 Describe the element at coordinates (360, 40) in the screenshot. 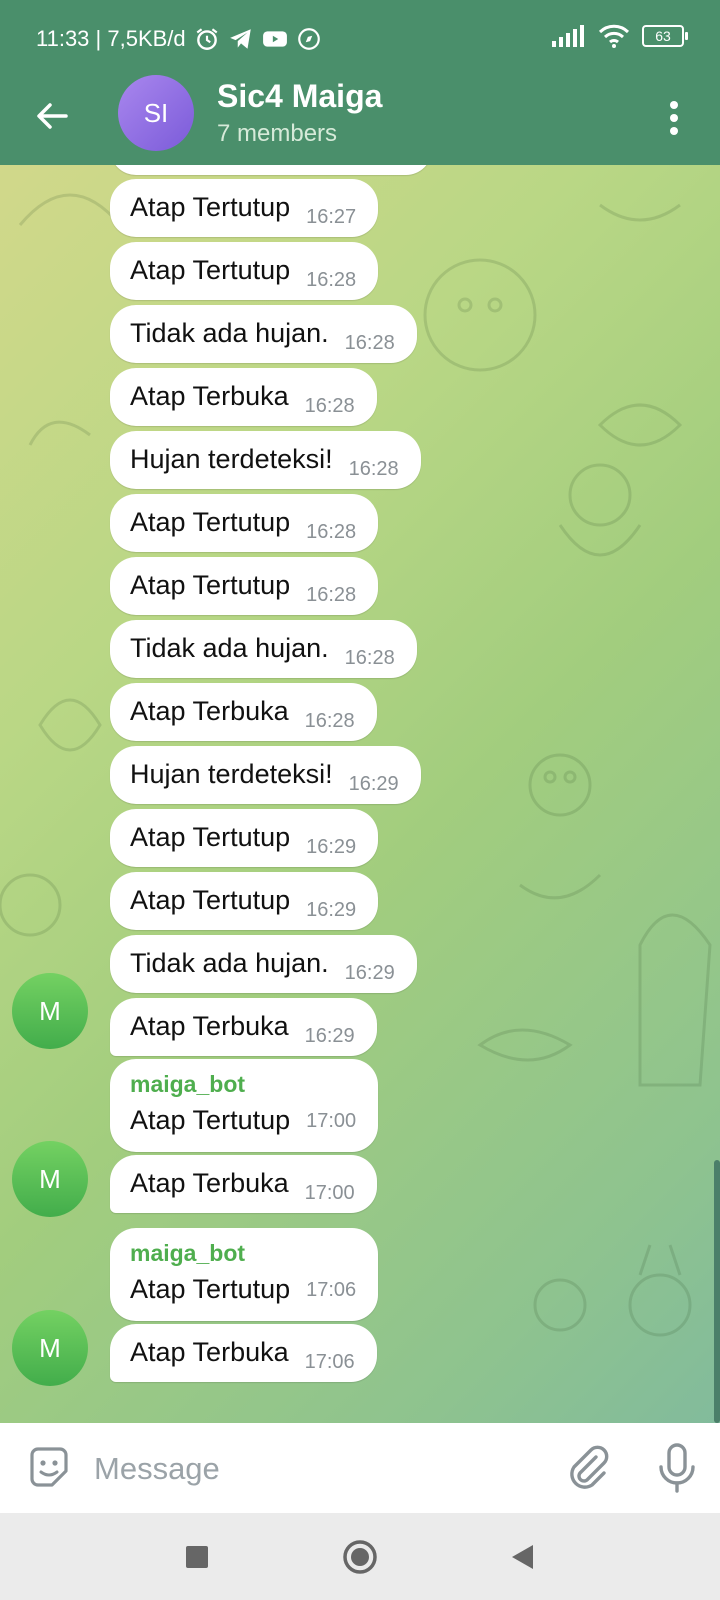

I see `status-bar: 11:33 | 7,5KB/d 63` at that location.